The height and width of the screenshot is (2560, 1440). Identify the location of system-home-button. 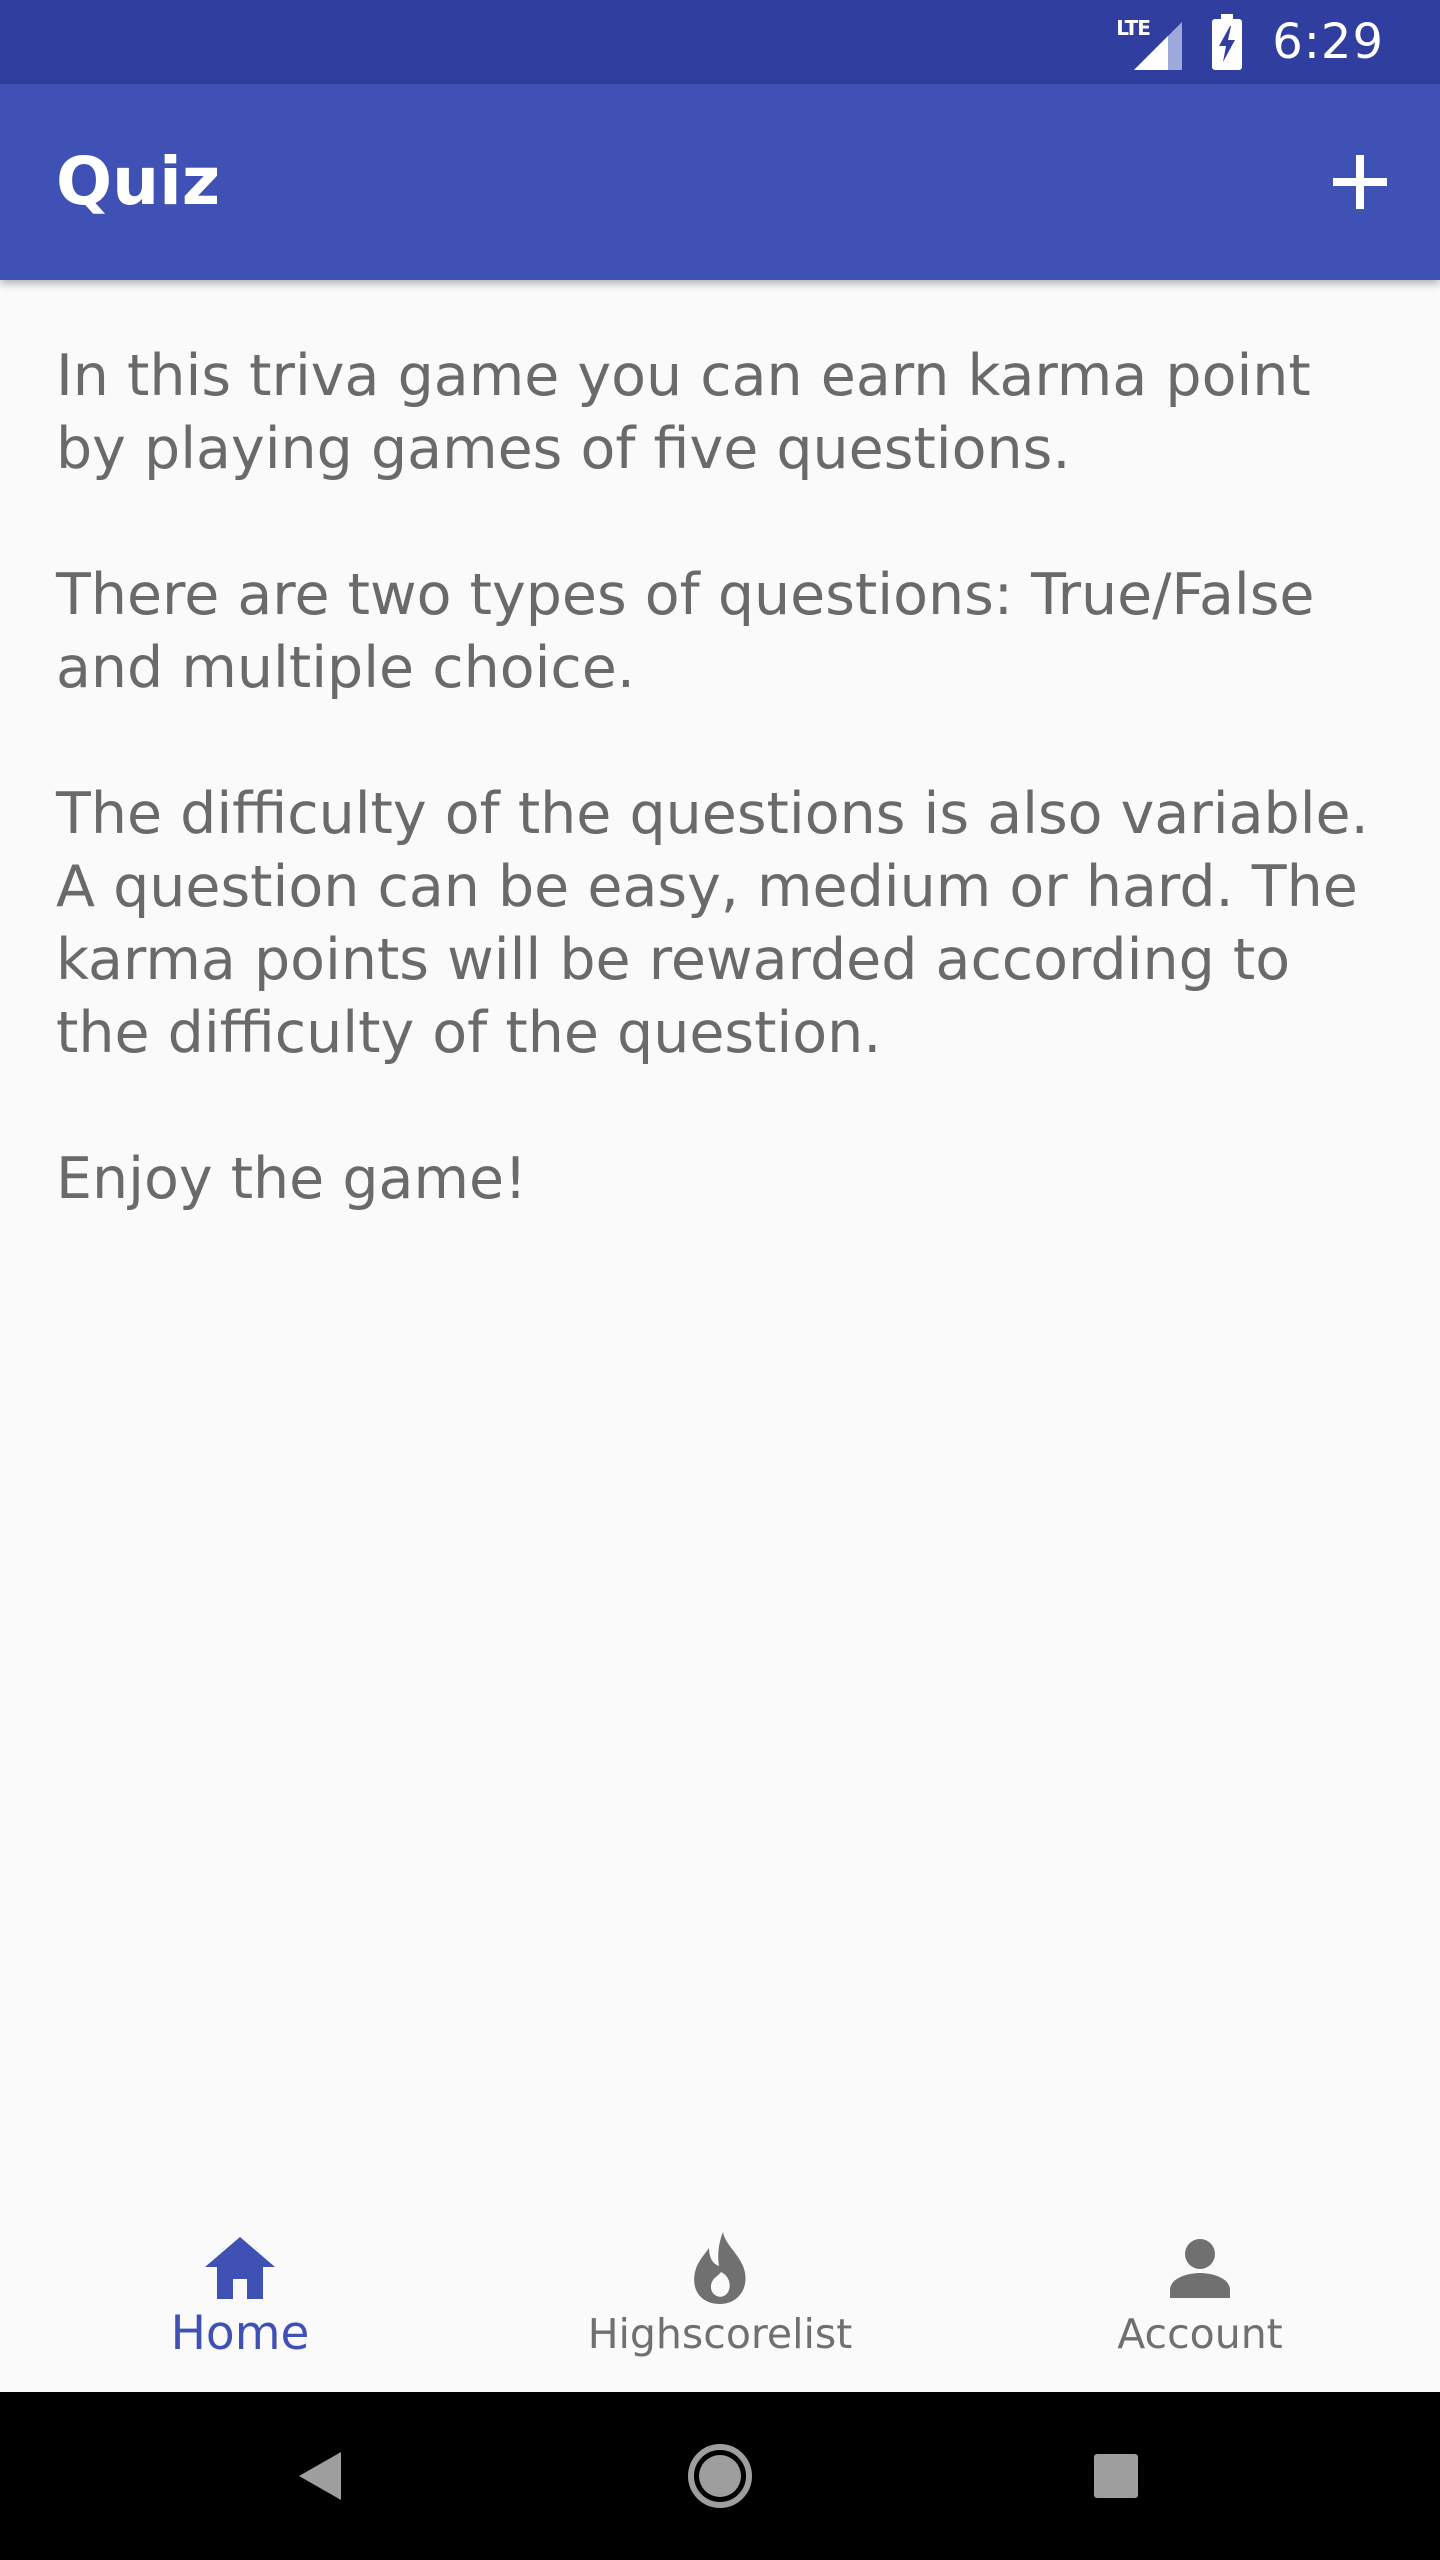
(720, 2476).